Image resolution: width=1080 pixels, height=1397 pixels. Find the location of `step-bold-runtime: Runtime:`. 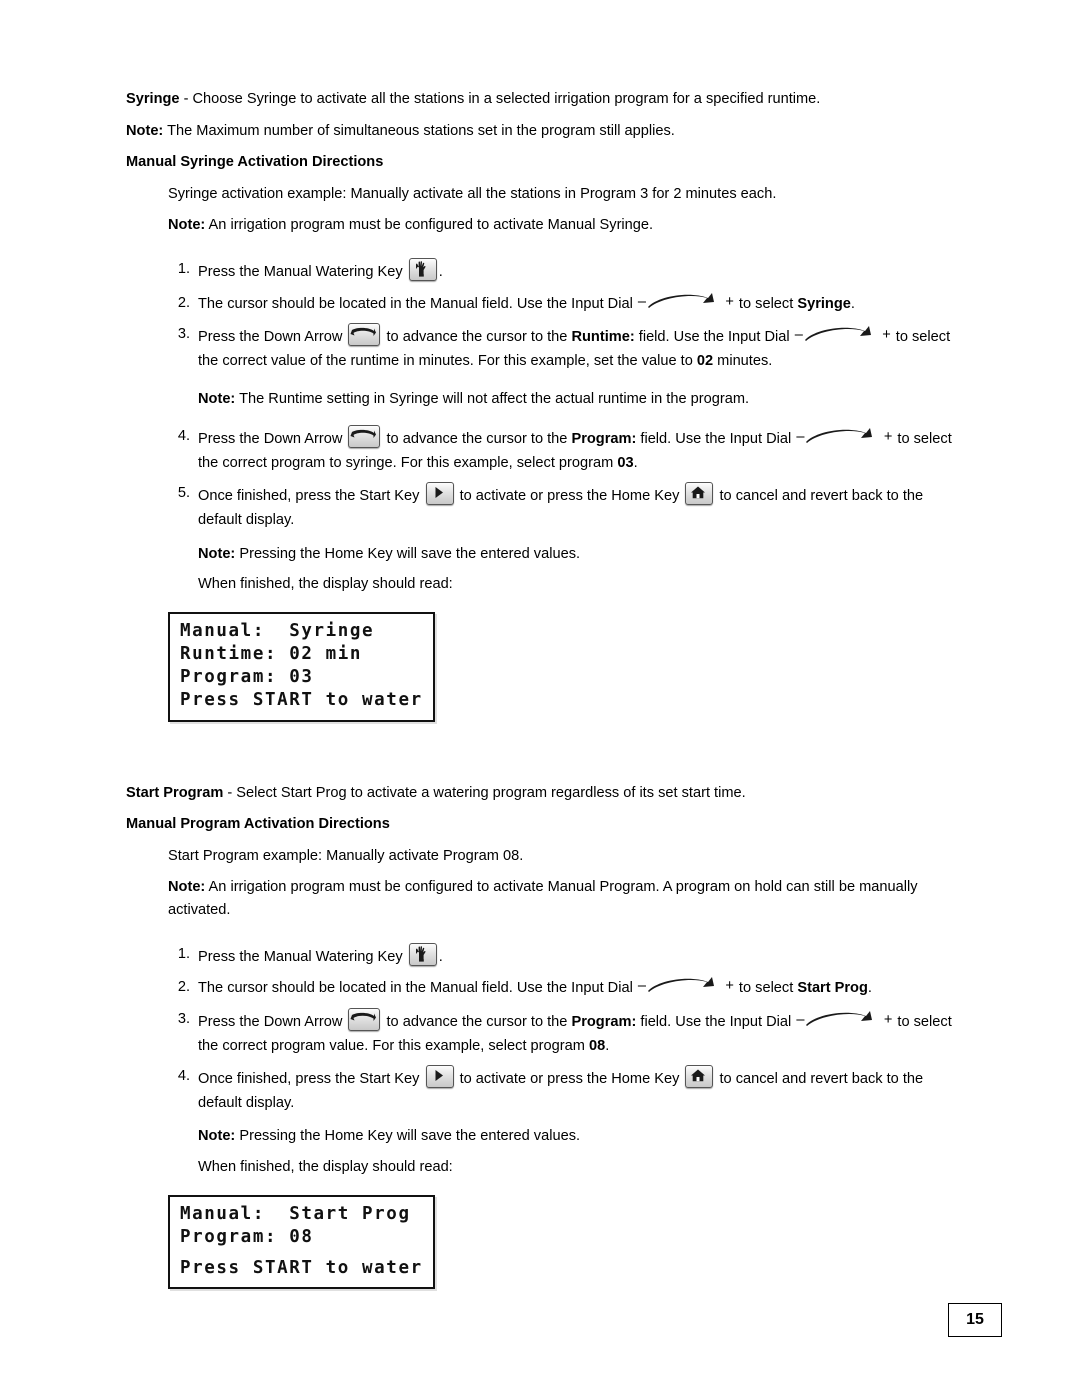

step-bold-runtime: Runtime: is located at coordinates (603, 337).